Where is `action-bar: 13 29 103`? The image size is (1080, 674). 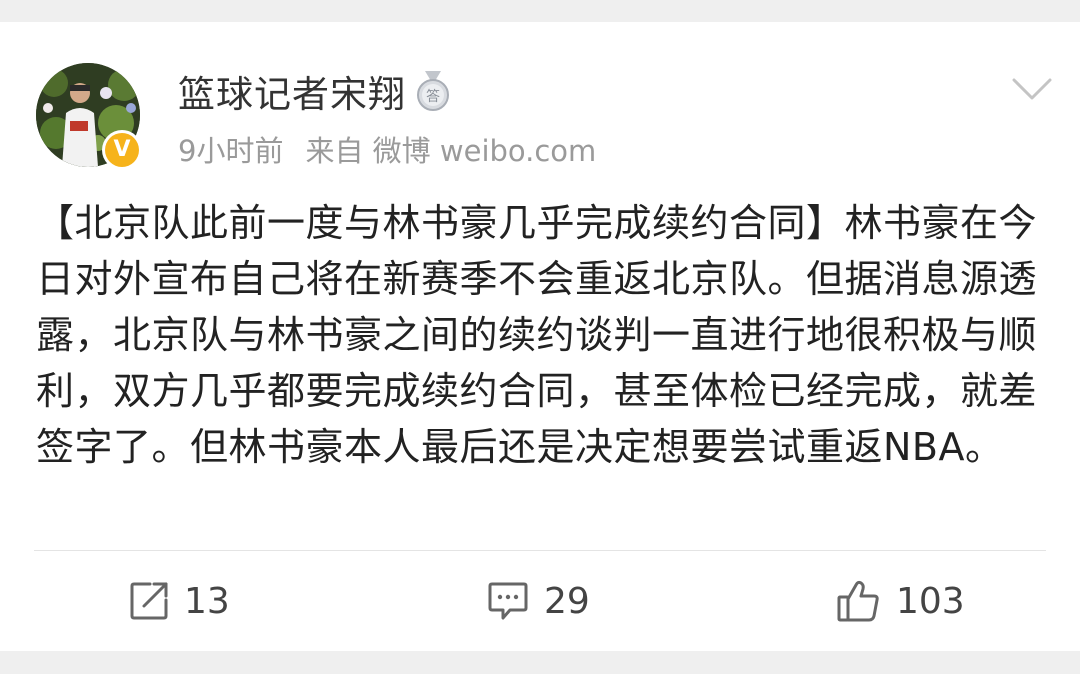
action-bar: 13 29 103 is located at coordinates (540, 601).